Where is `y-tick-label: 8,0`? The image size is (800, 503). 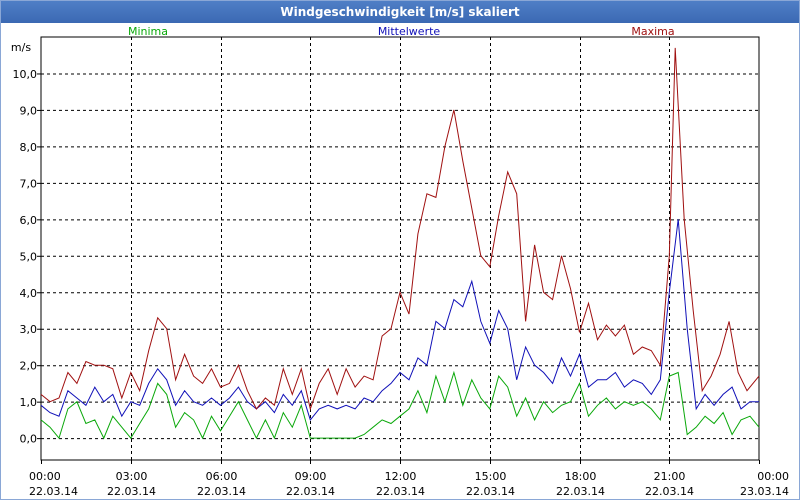 y-tick-label: 8,0 is located at coordinates (29, 147).